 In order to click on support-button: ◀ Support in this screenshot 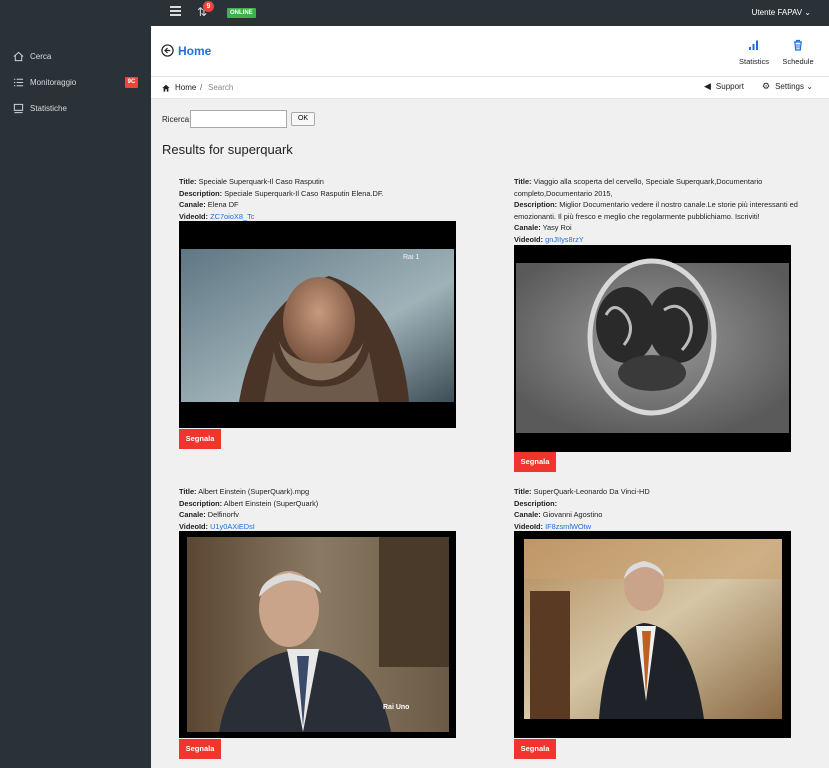, I will do `click(724, 87)`.